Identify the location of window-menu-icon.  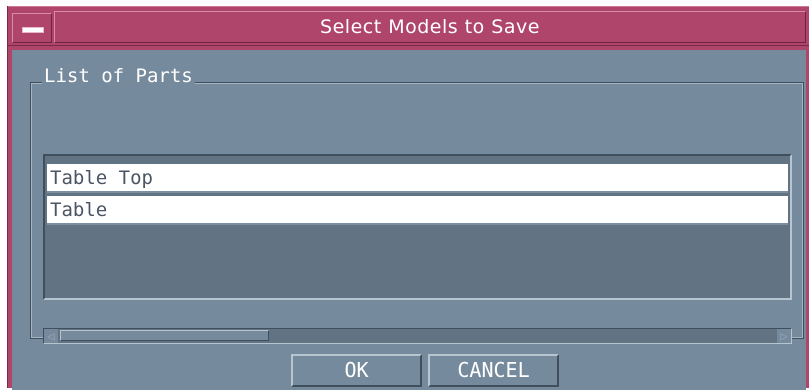
(33, 30).